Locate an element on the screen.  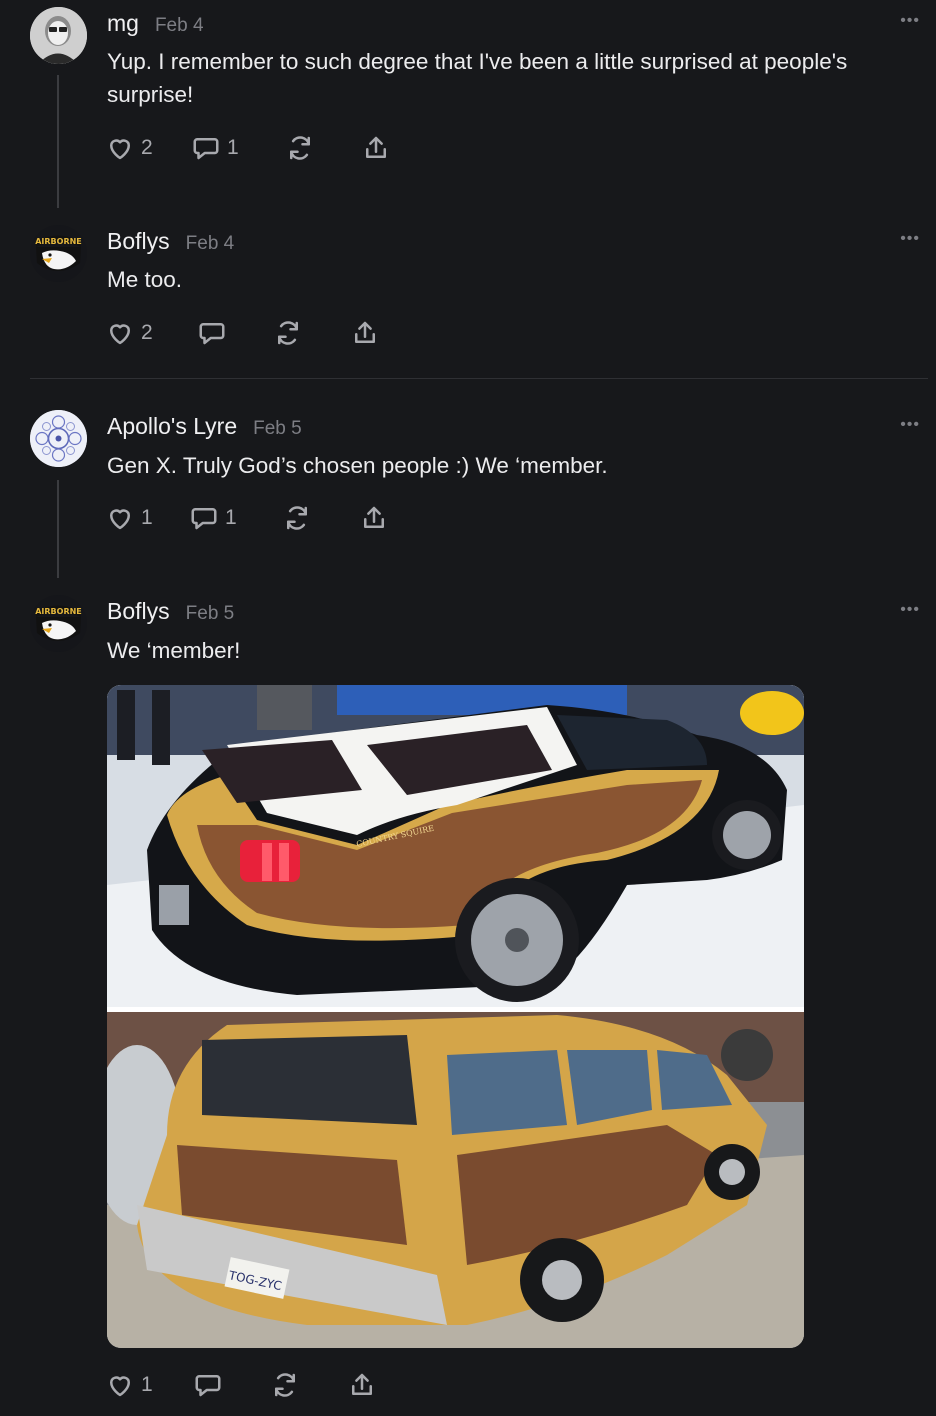
comment-text: We ‘member! is located at coordinates (174, 650).